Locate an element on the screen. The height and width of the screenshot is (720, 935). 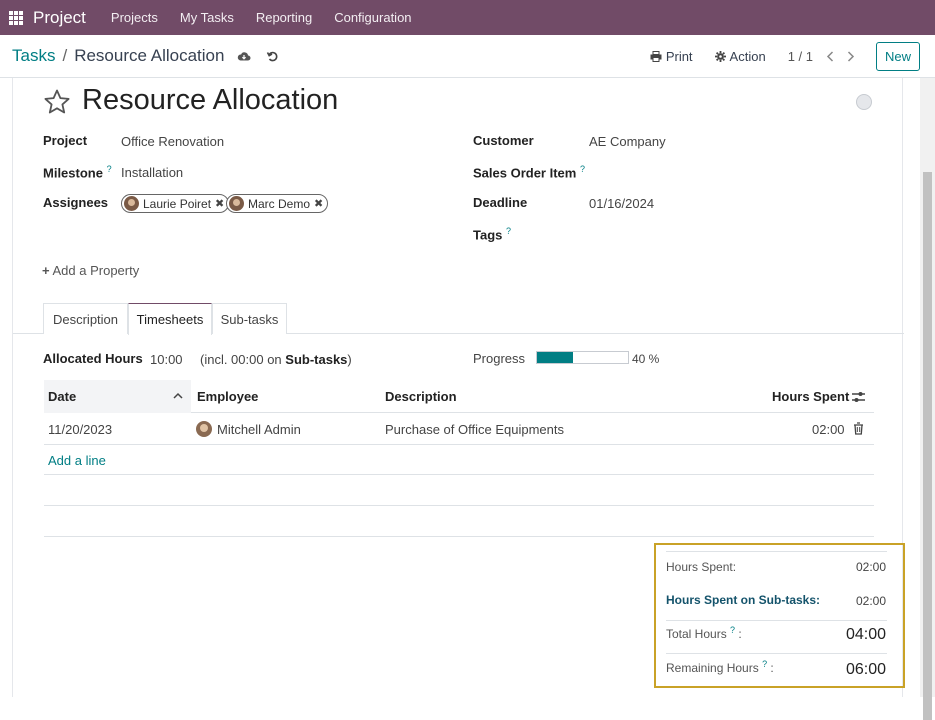
total-hours-suffix: : is located at coordinates (738, 634).